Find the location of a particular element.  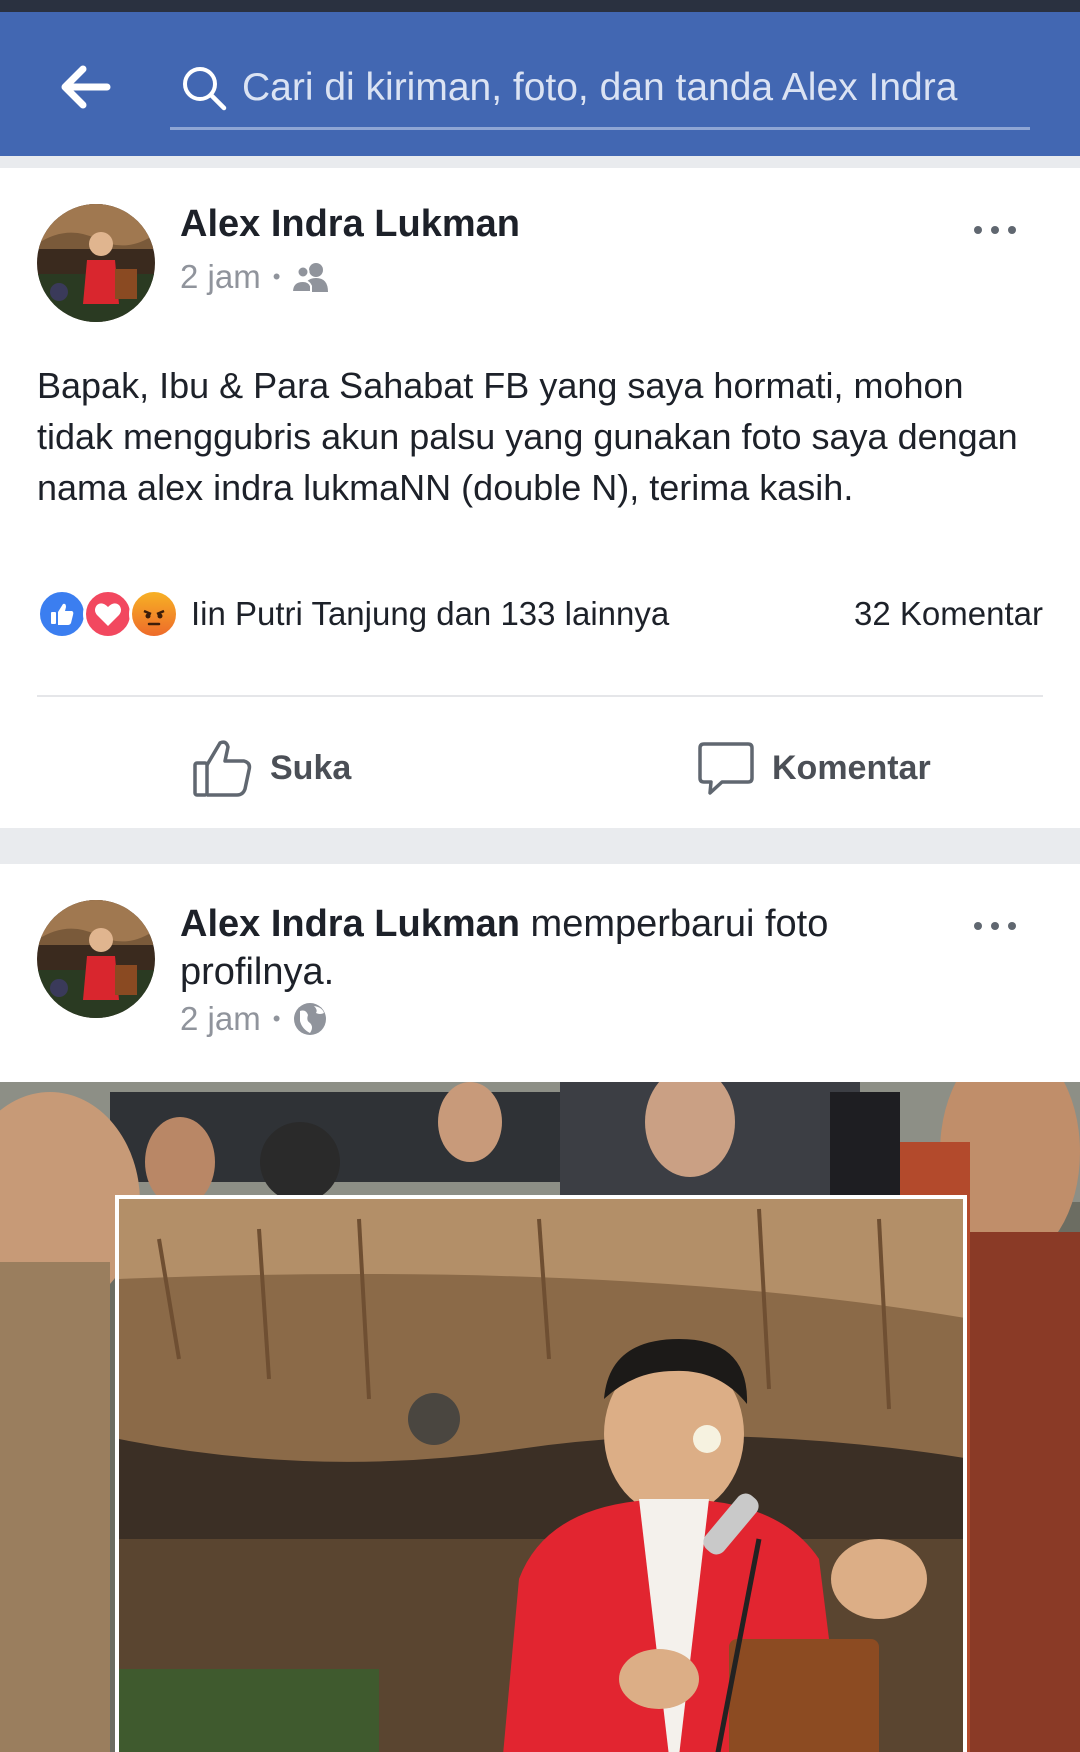

top-bar is located at coordinates (540, 84).